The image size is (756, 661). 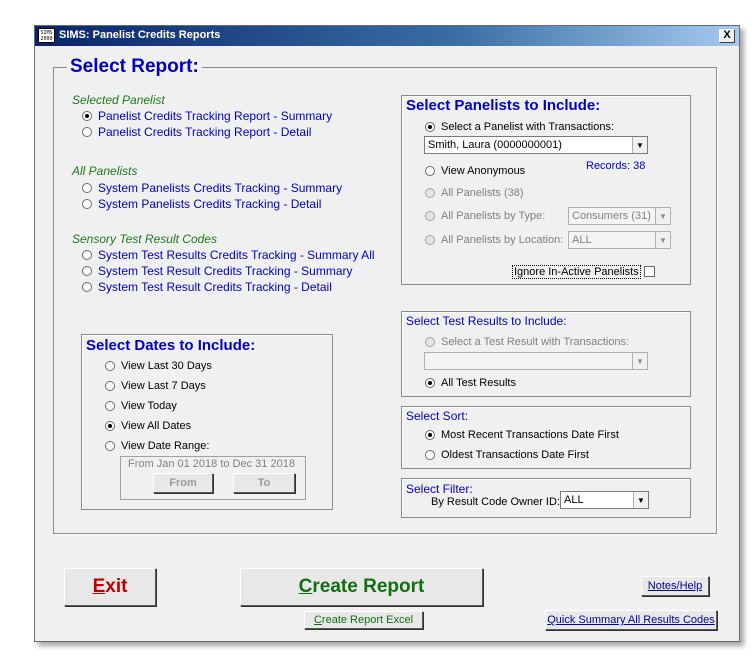 I want to click on filter-owner-value: ALL, so click(x=574, y=500).